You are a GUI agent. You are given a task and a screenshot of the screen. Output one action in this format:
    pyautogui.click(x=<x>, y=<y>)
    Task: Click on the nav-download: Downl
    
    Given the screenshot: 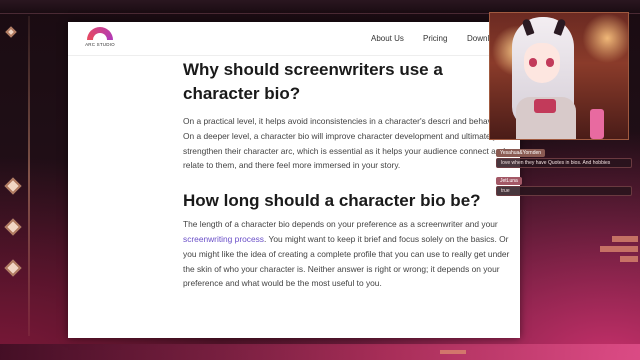 What is the action you would take?
    pyautogui.click(x=478, y=38)
    